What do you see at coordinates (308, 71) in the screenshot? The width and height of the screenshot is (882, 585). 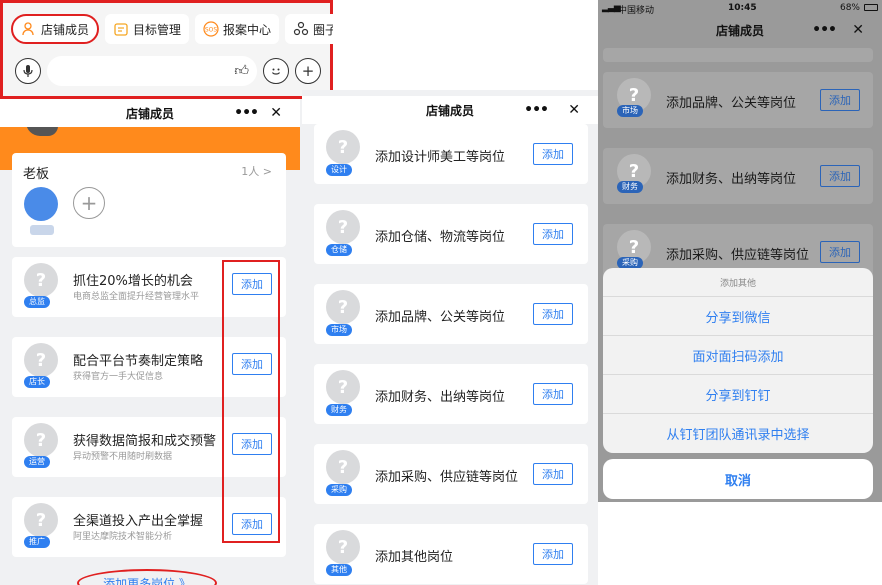 I see `plus-icon: +` at bounding box center [308, 71].